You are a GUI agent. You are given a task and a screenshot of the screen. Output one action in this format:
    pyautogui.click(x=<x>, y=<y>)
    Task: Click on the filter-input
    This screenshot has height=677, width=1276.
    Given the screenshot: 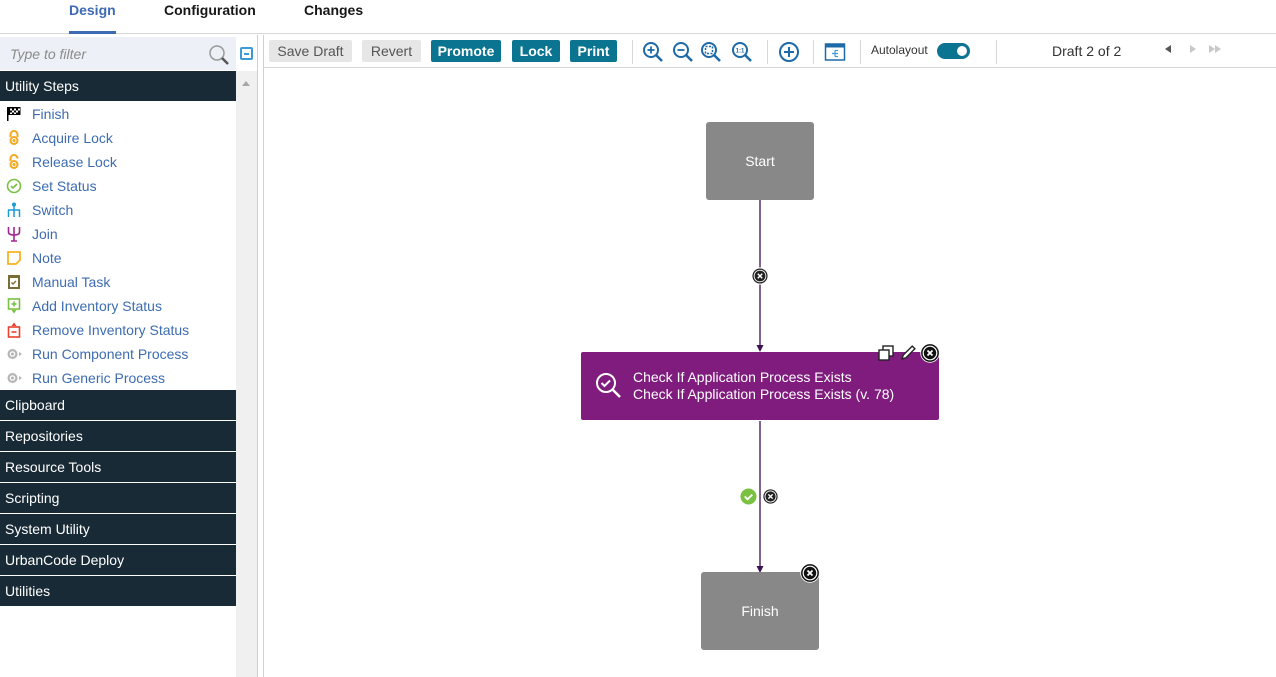 What is the action you would take?
    pyautogui.click(x=100, y=53)
    